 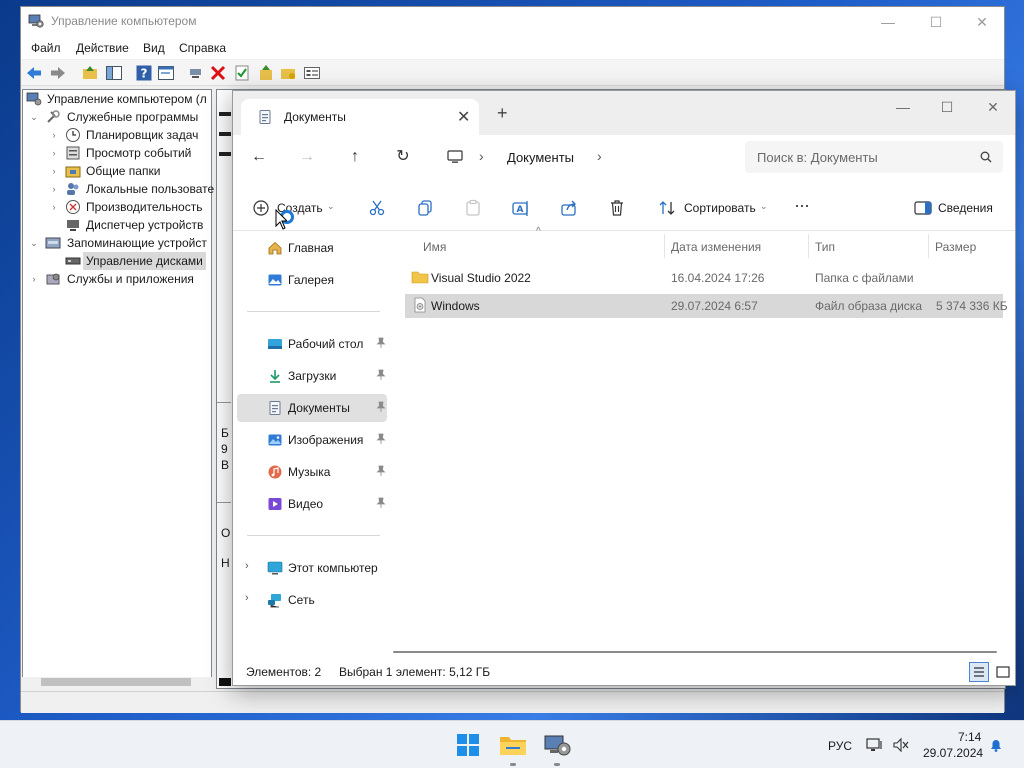 What do you see at coordinates (154, 48) in the screenshot?
I see `menu-view: Вид` at bounding box center [154, 48].